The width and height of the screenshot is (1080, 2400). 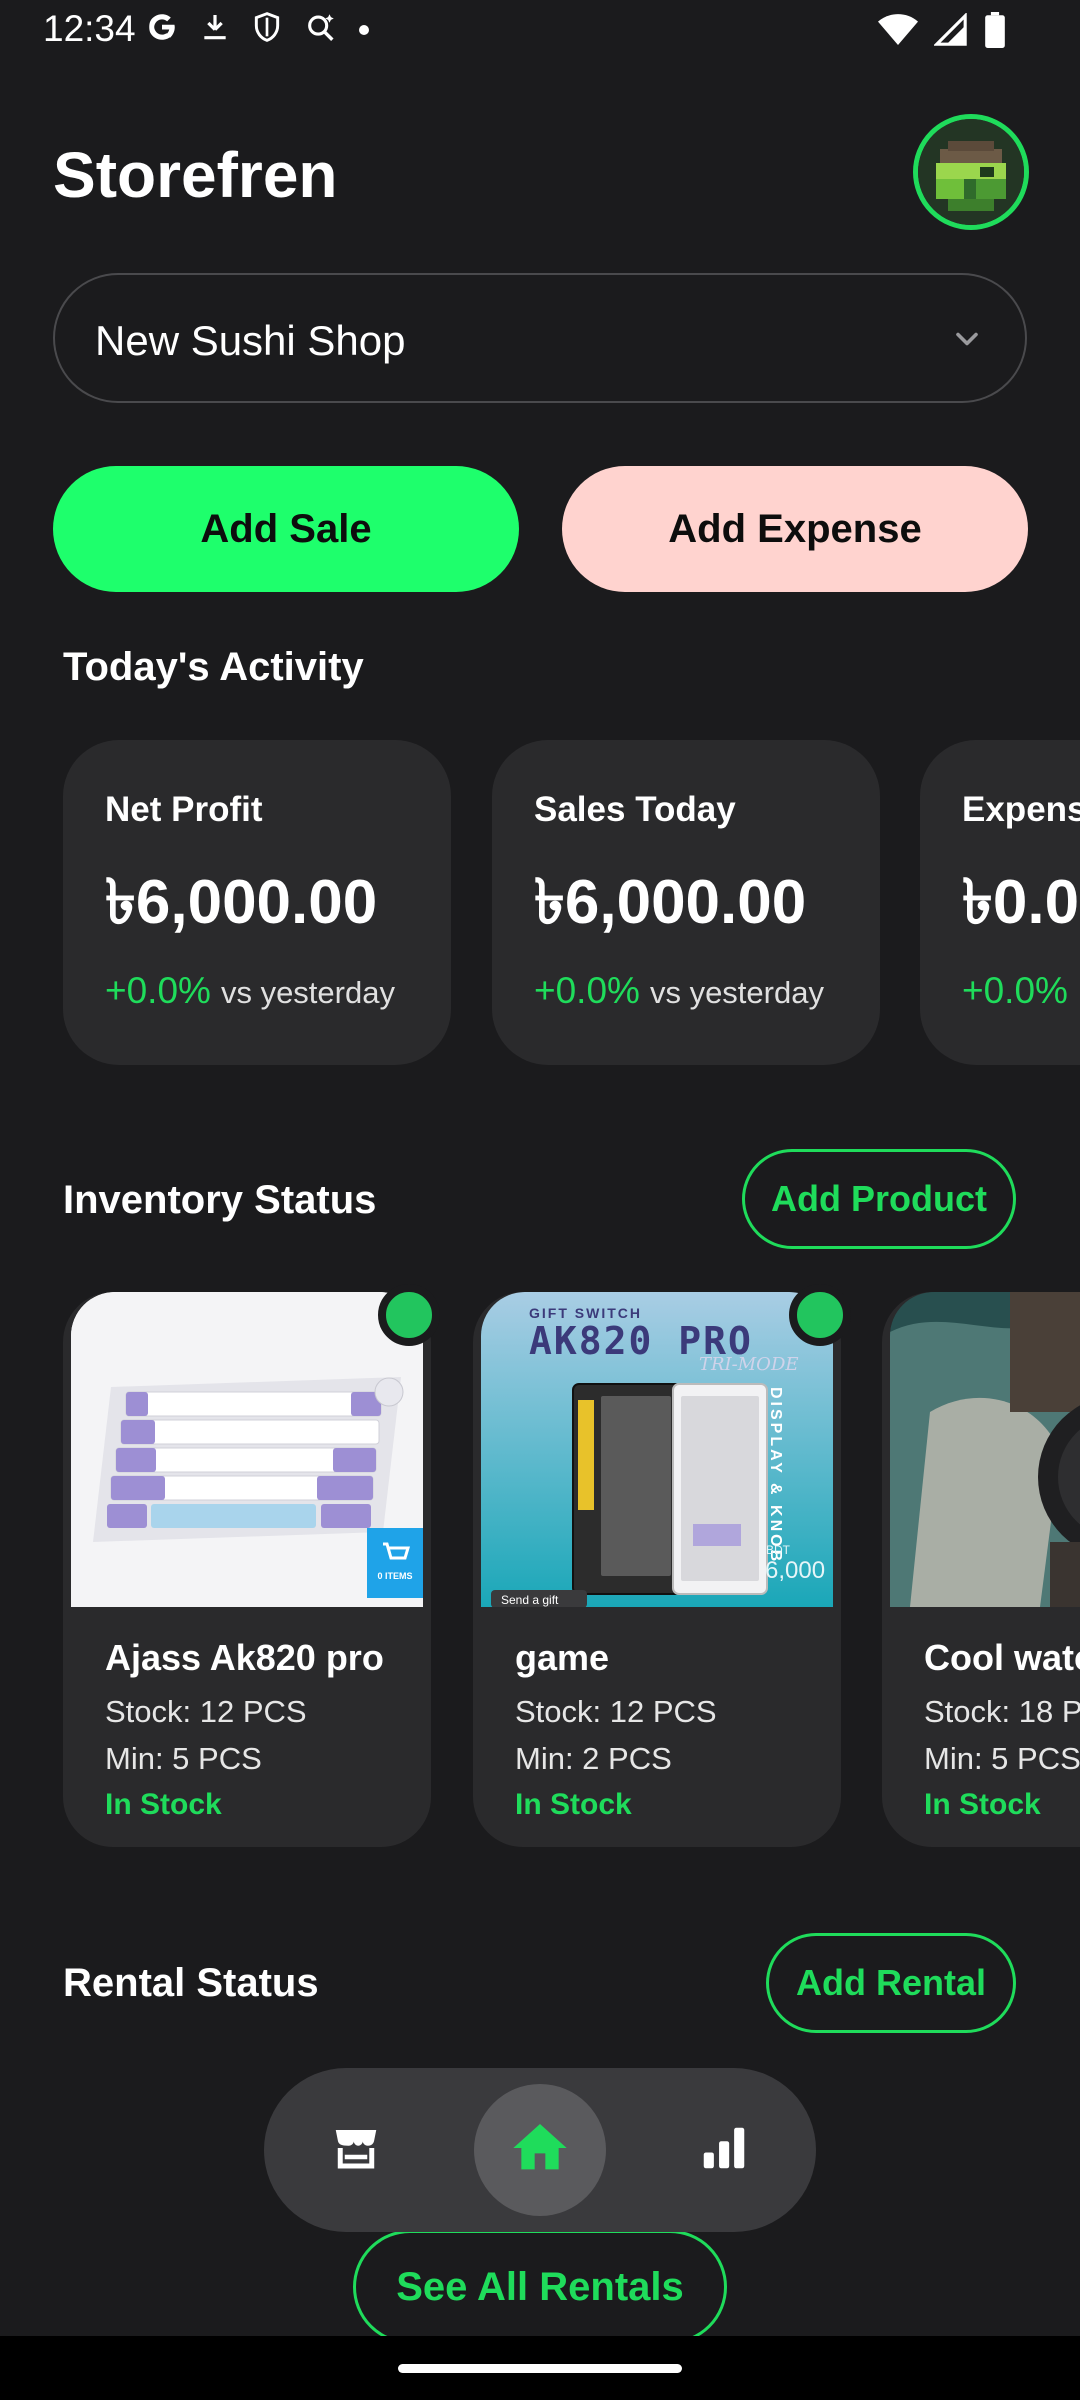 I want to click on activity-card-value: ৳0.0, so click(x=1021, y=902).